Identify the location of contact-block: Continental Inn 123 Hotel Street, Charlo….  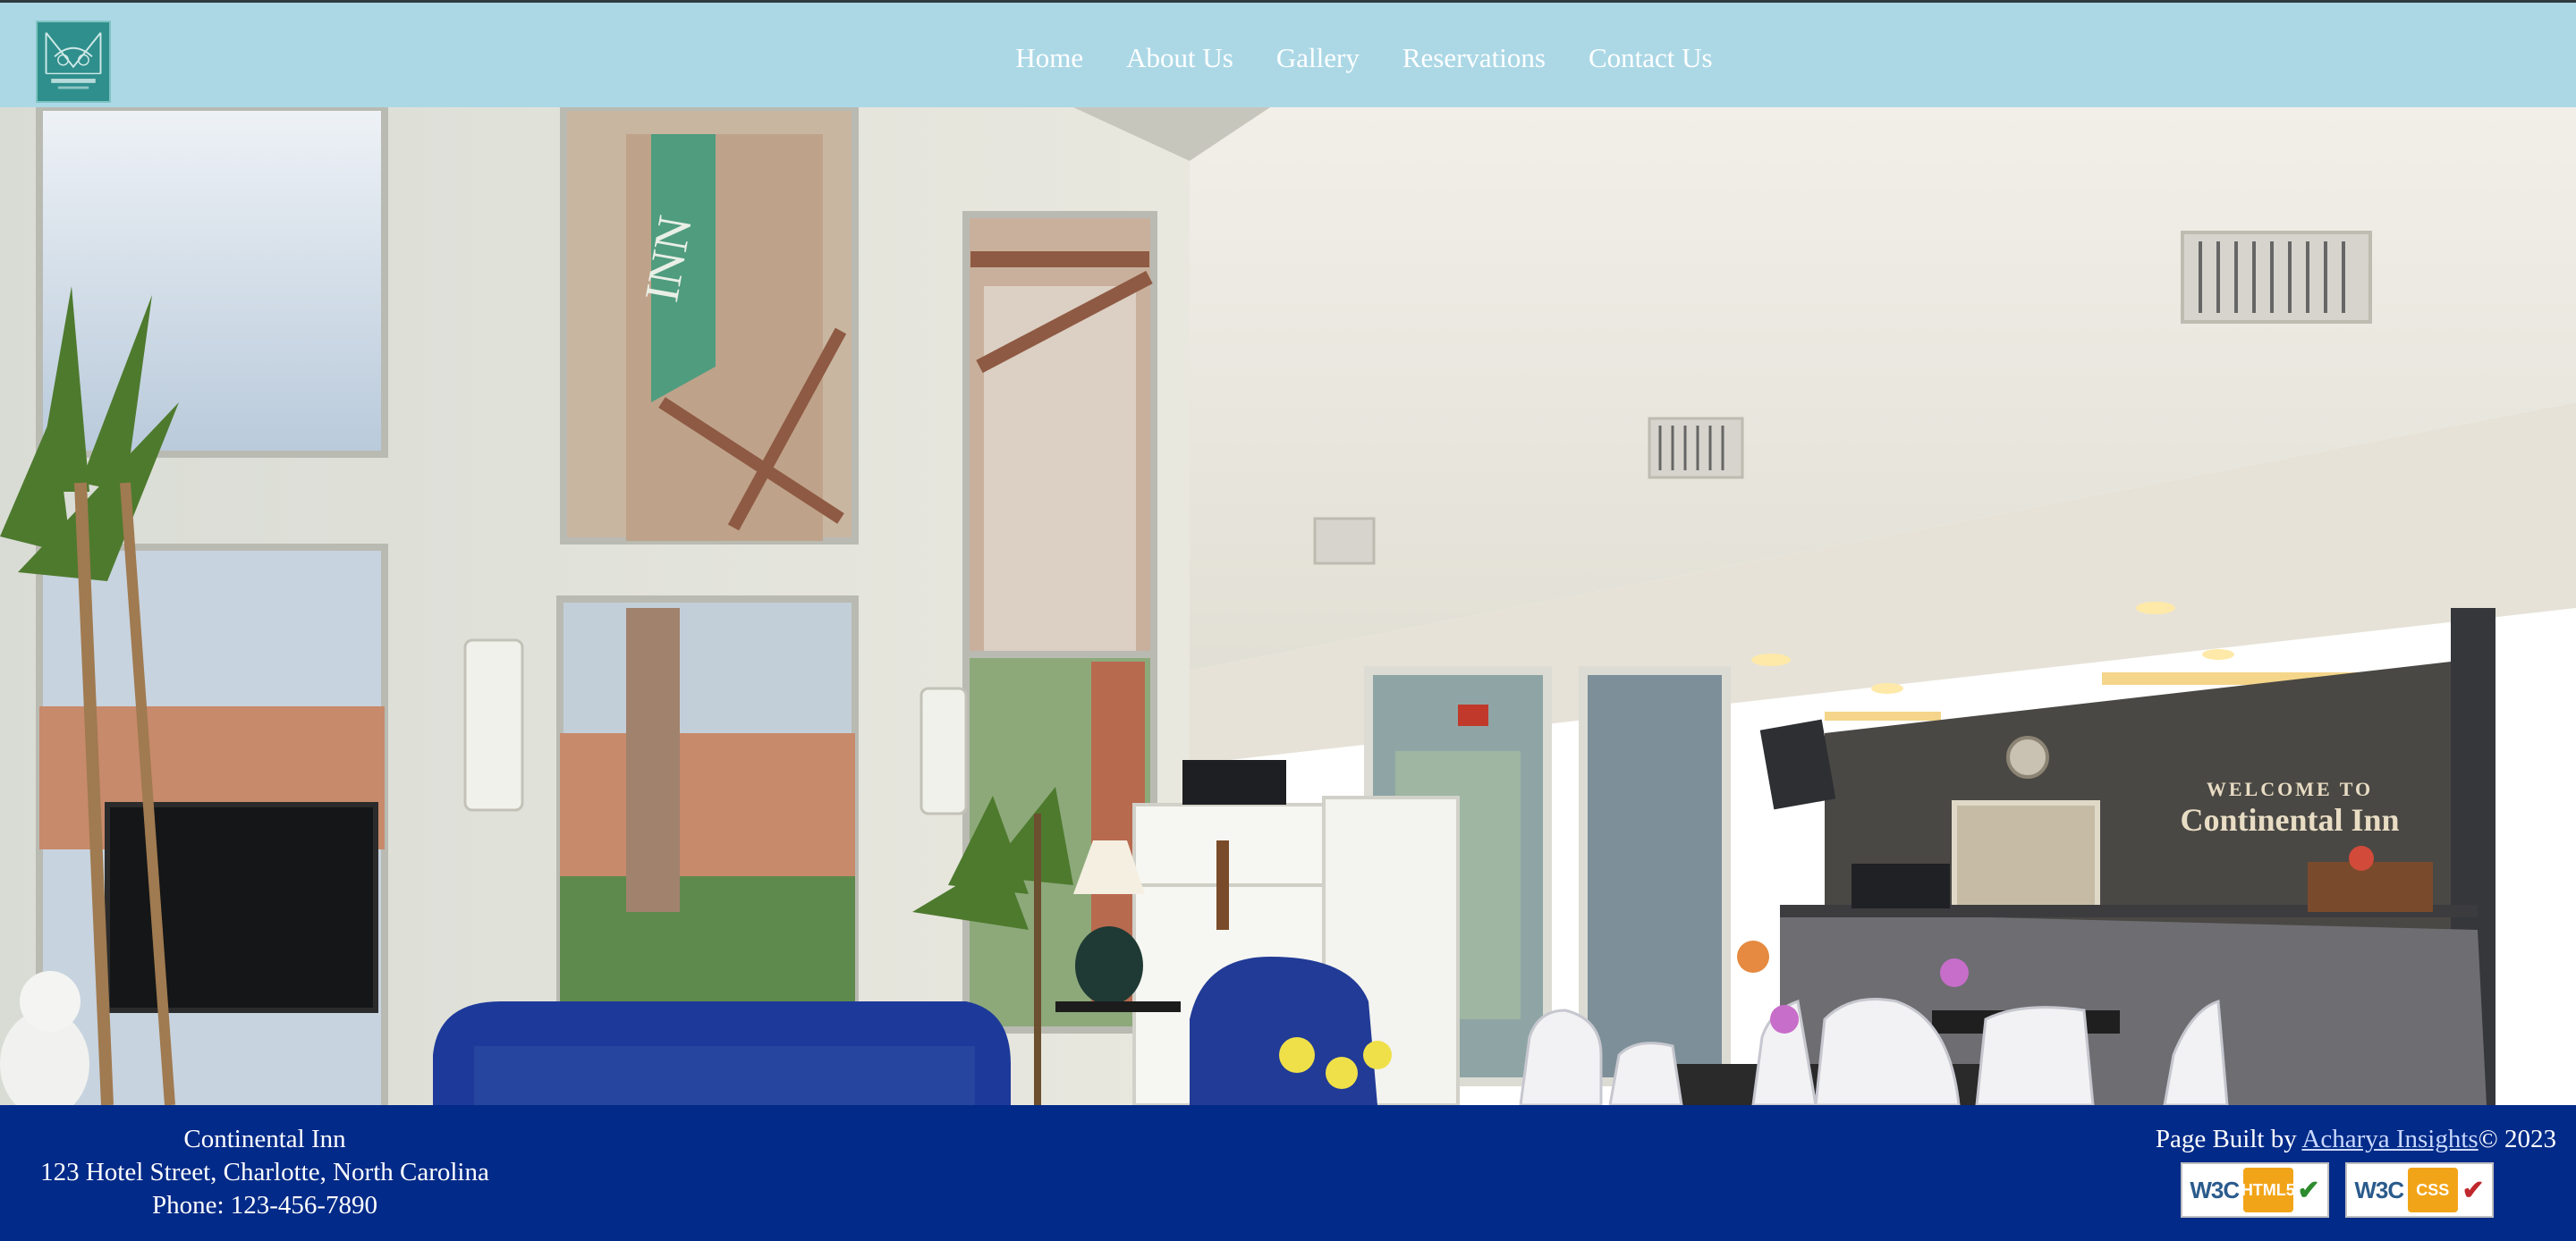
(264, 1172).